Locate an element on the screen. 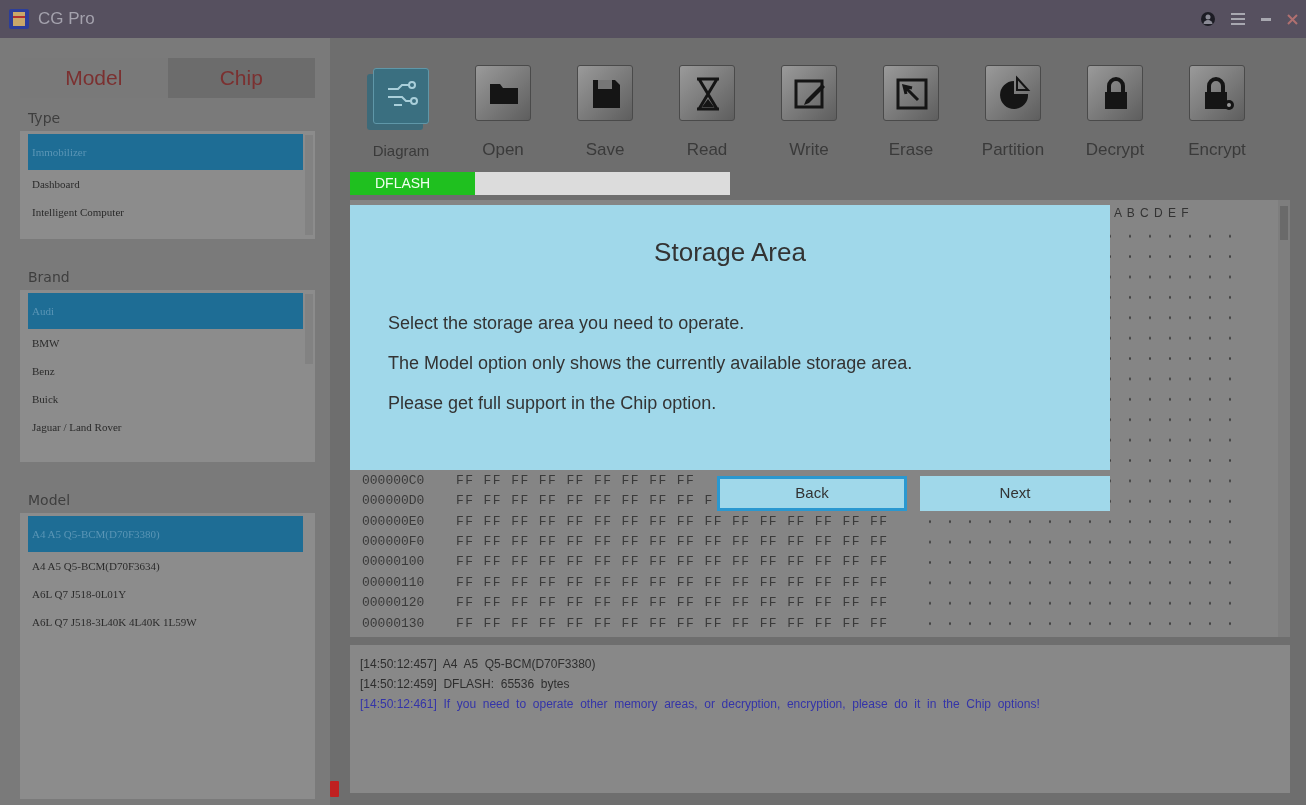 The image size is (1306, 805). close-icon is located at coordinates (1292, 19).